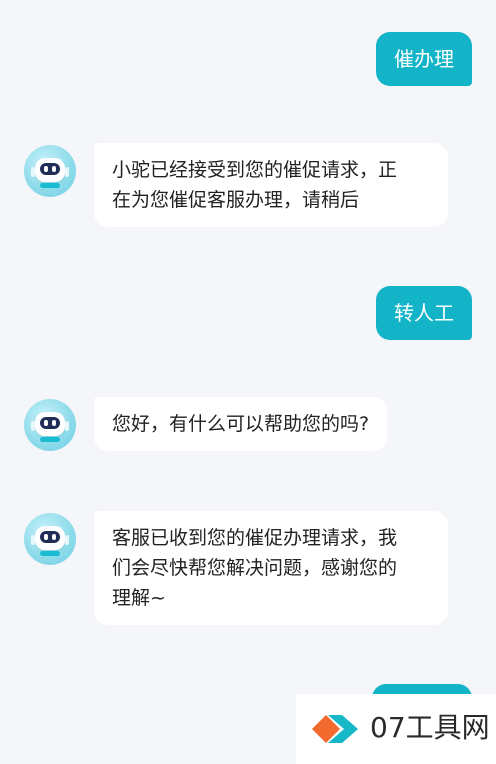 The width and height of the screenshot is (496, 764). I want to click on bot-message-line: 您好，有什么可以帮助您的吗?, so click(241, 424).